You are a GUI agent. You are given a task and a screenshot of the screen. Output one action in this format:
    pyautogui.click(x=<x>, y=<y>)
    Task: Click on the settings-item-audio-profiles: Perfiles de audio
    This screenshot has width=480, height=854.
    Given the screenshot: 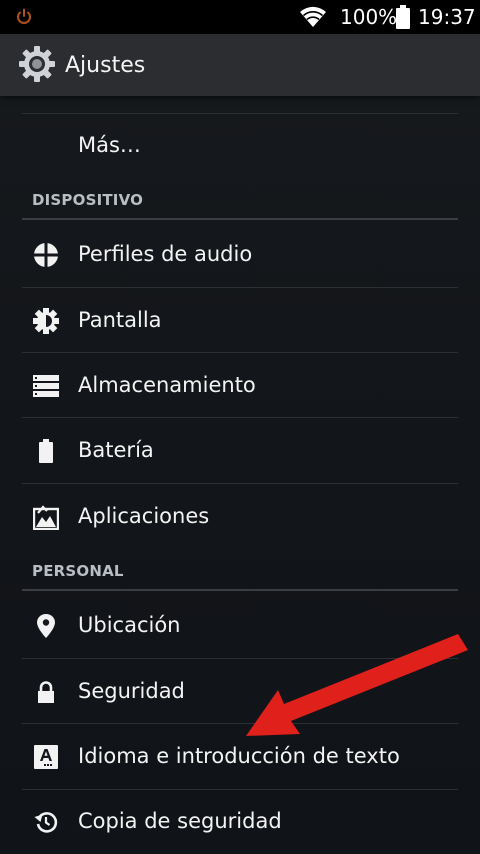 What is the action you would take?
    pyautogui.click(x=240, y=255)
    